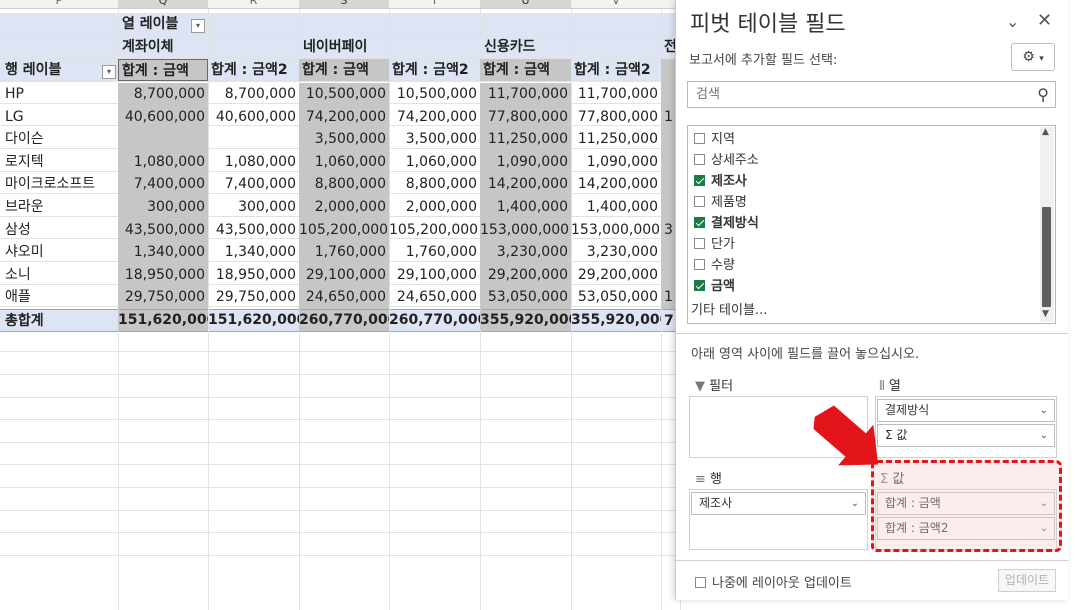  What do you see at coordinates (966, 427) in the screenshot?
I see `columns-drop-area: 결제방식 ⌄ Σ 값 ⌄` at bounding box center [966, 427].